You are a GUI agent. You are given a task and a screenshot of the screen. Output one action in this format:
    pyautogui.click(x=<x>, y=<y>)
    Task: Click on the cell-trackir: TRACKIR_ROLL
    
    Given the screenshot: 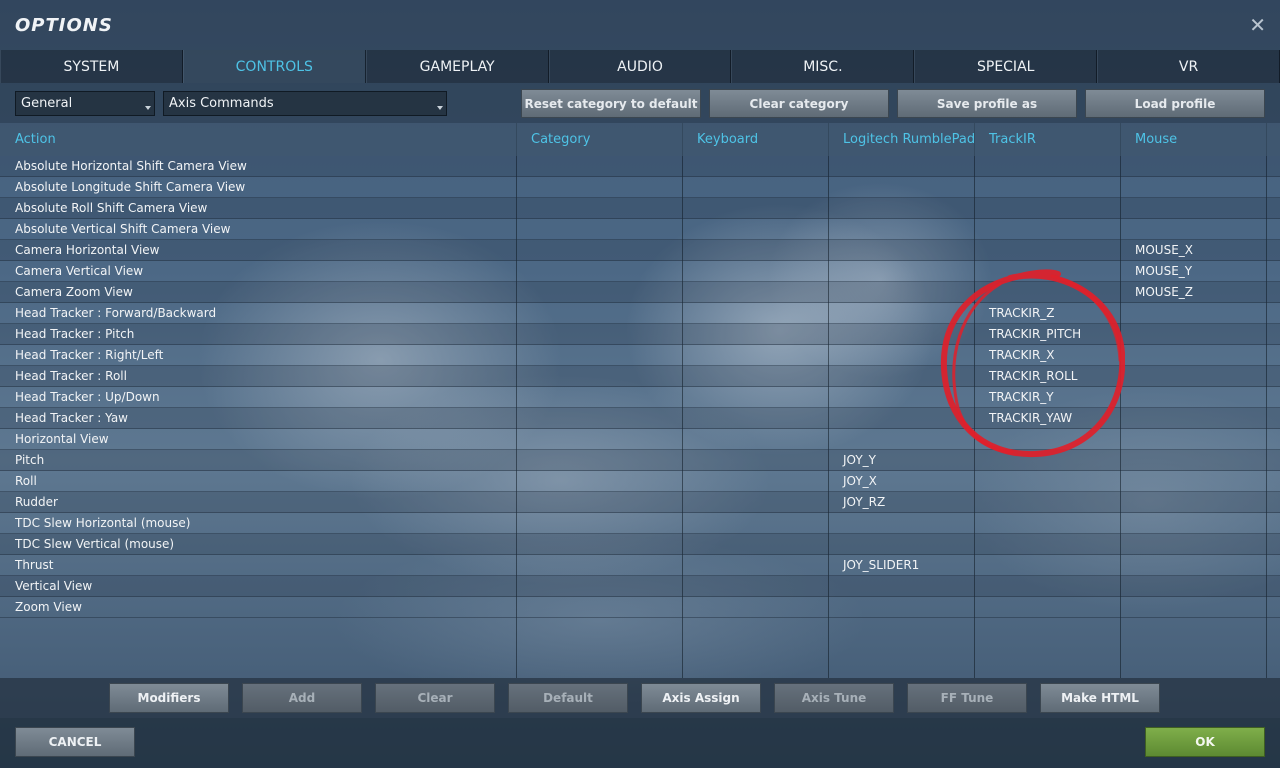 What is the action you would take?
    pyautogui.click(x=1047, y=376)
    